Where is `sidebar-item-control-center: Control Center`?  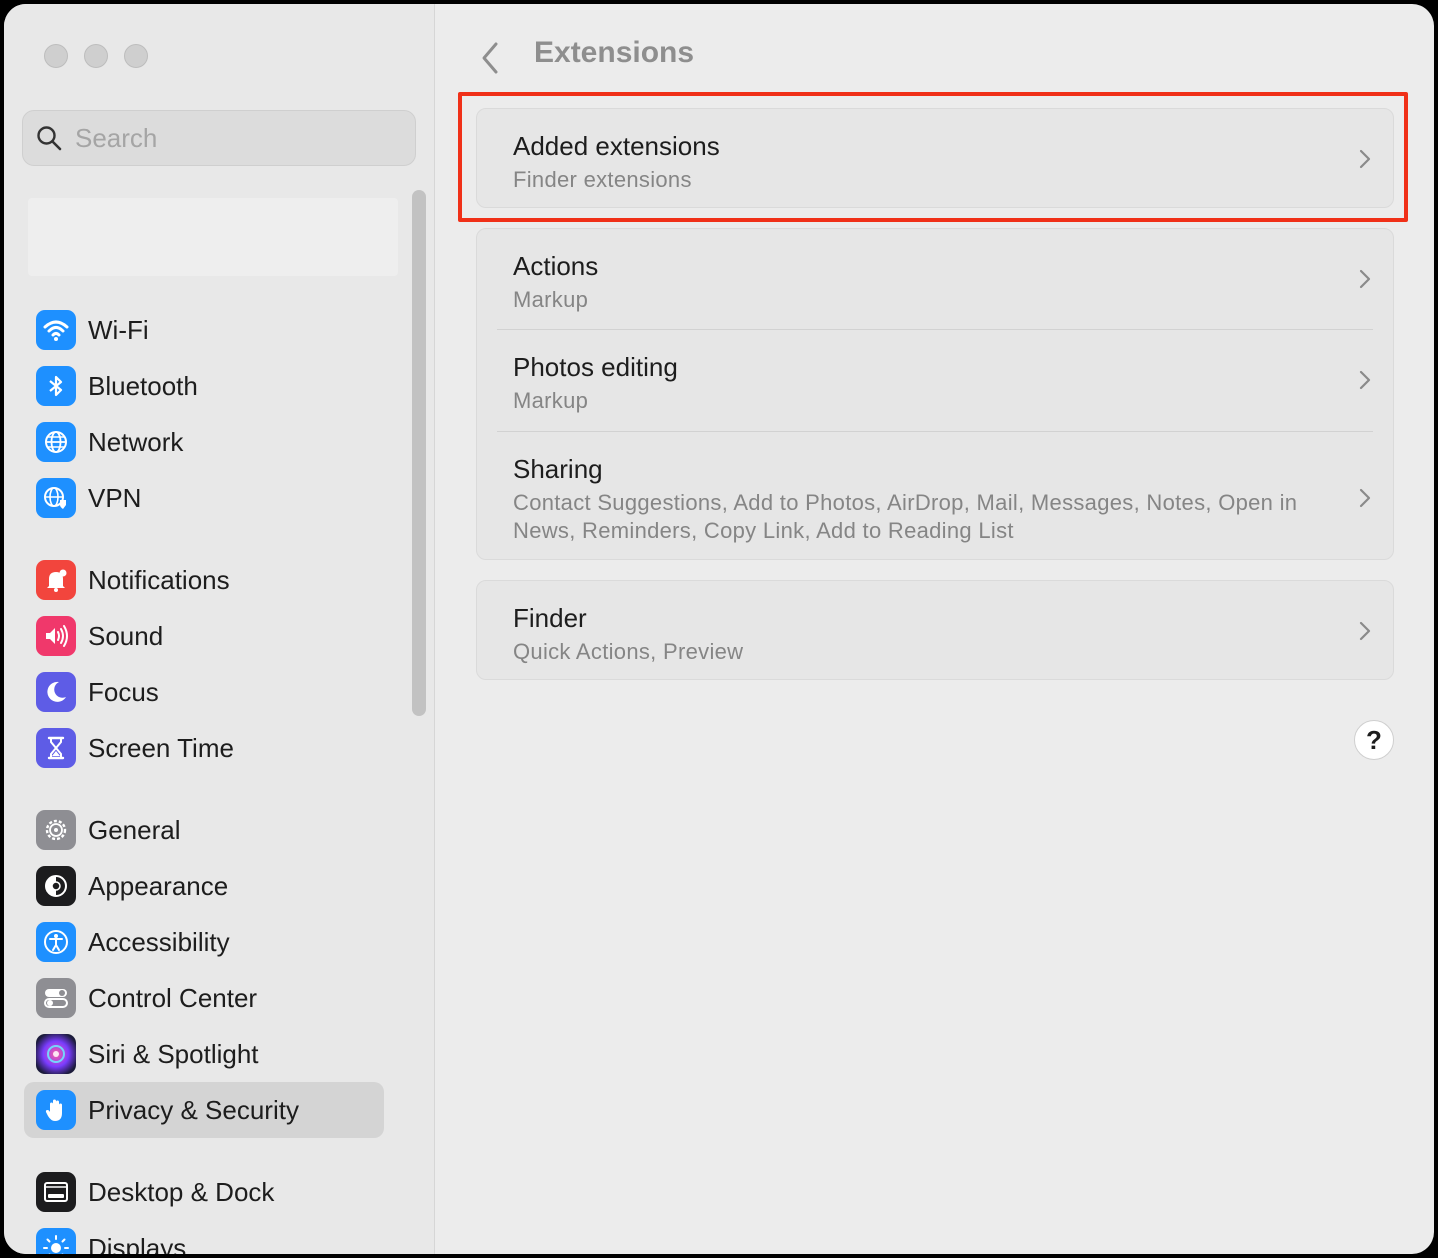
sidebar-item-control-center: Control Center is located at coordinates (204, 998).